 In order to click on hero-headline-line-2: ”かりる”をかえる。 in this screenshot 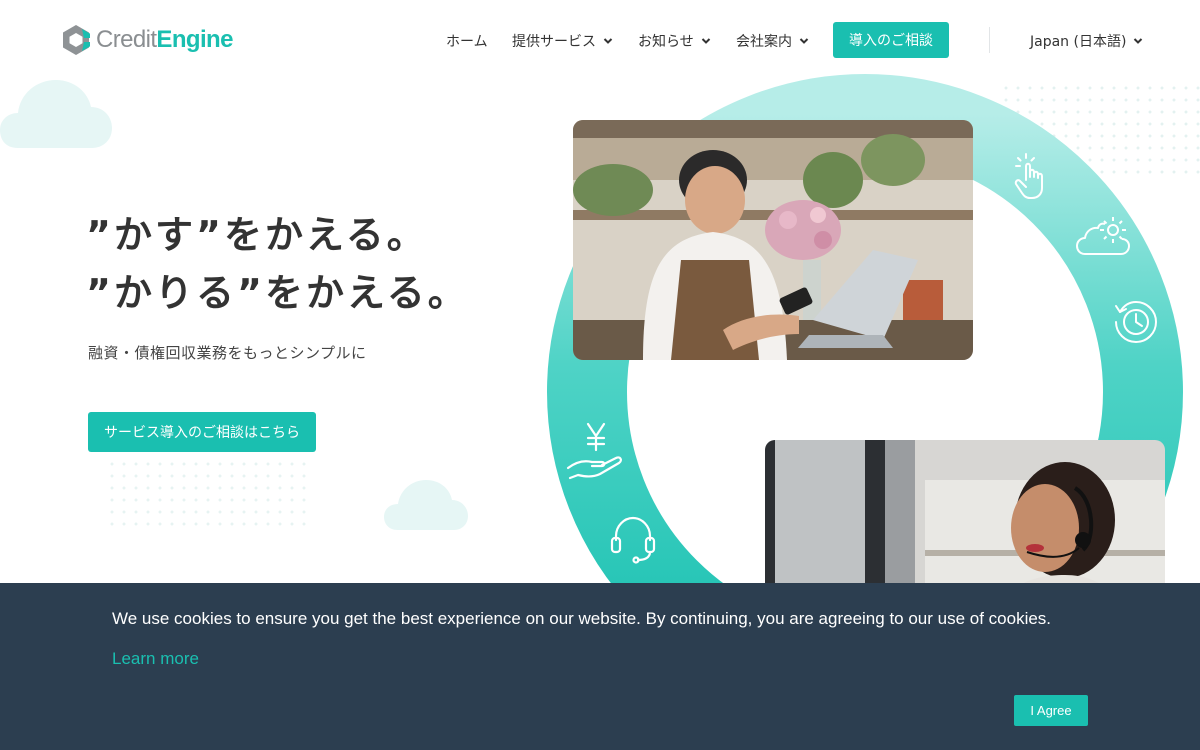, I will do `click(277, 293)`.